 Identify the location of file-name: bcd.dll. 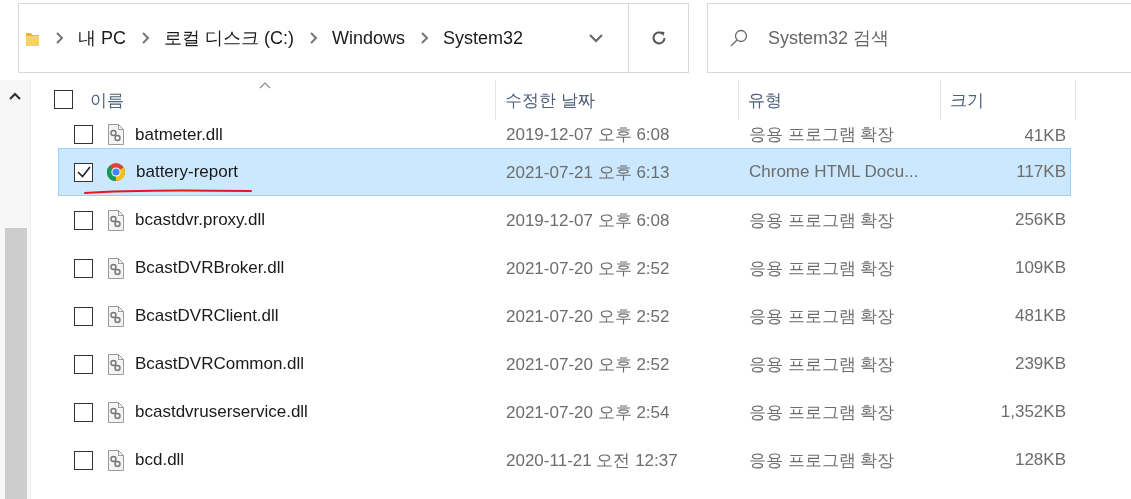
(160, 460).